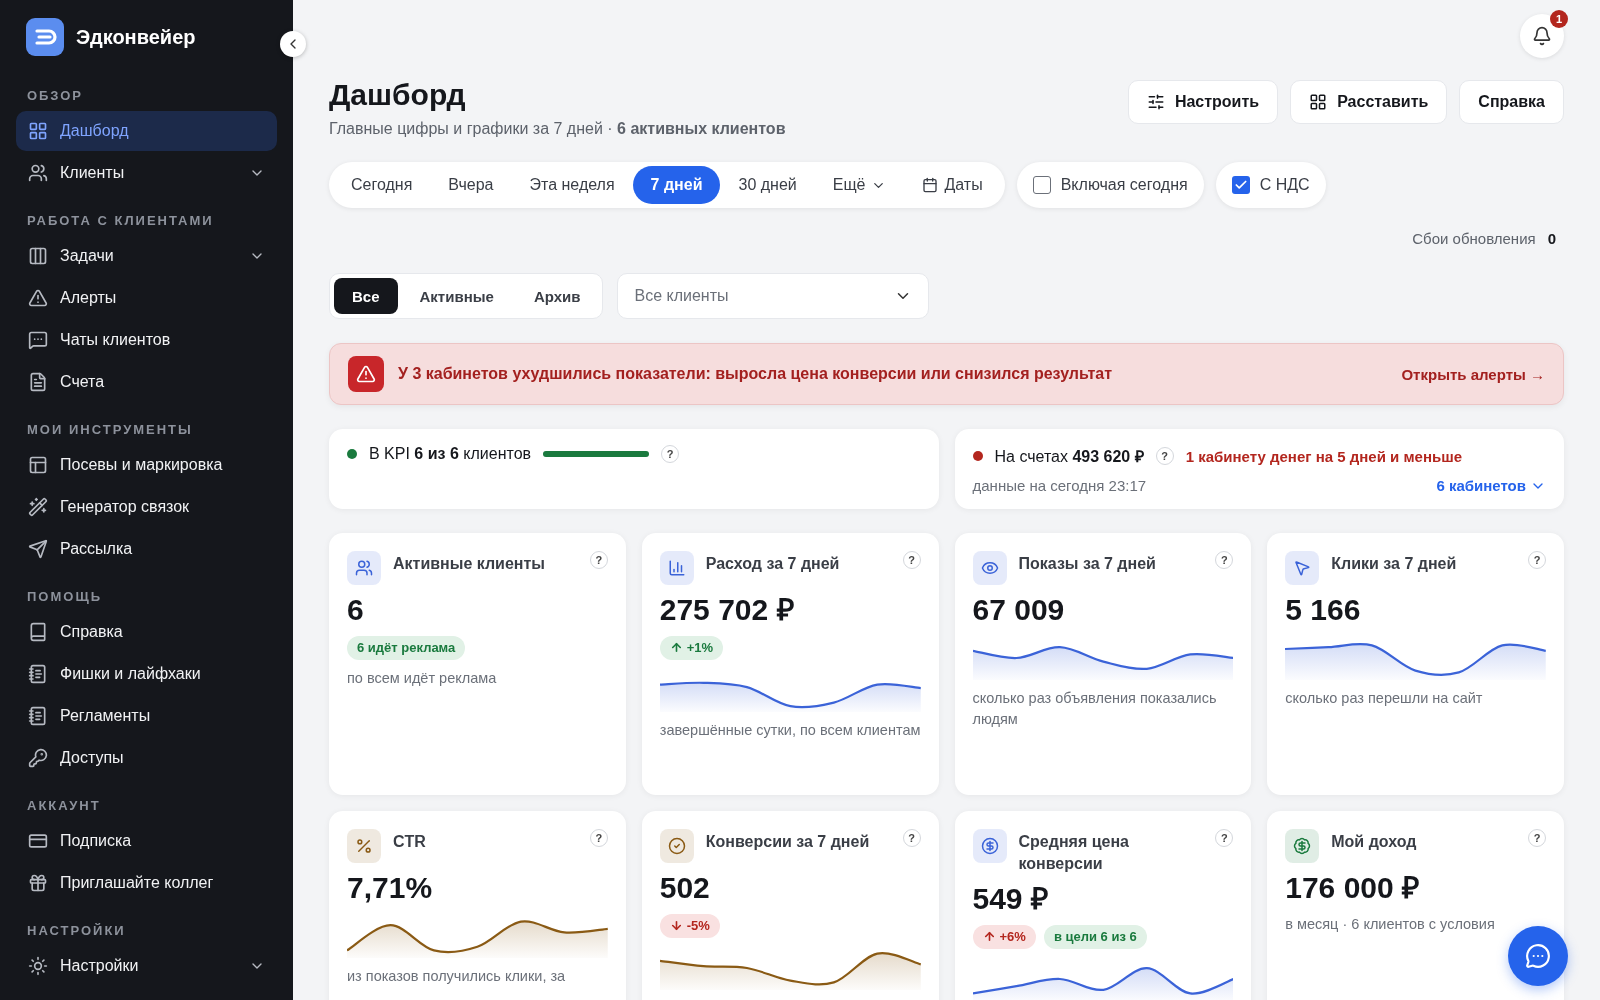  Describe the element at coordinates (1010, 899) in the screenshot. I see `metric-value: 549 ₽` at that location.